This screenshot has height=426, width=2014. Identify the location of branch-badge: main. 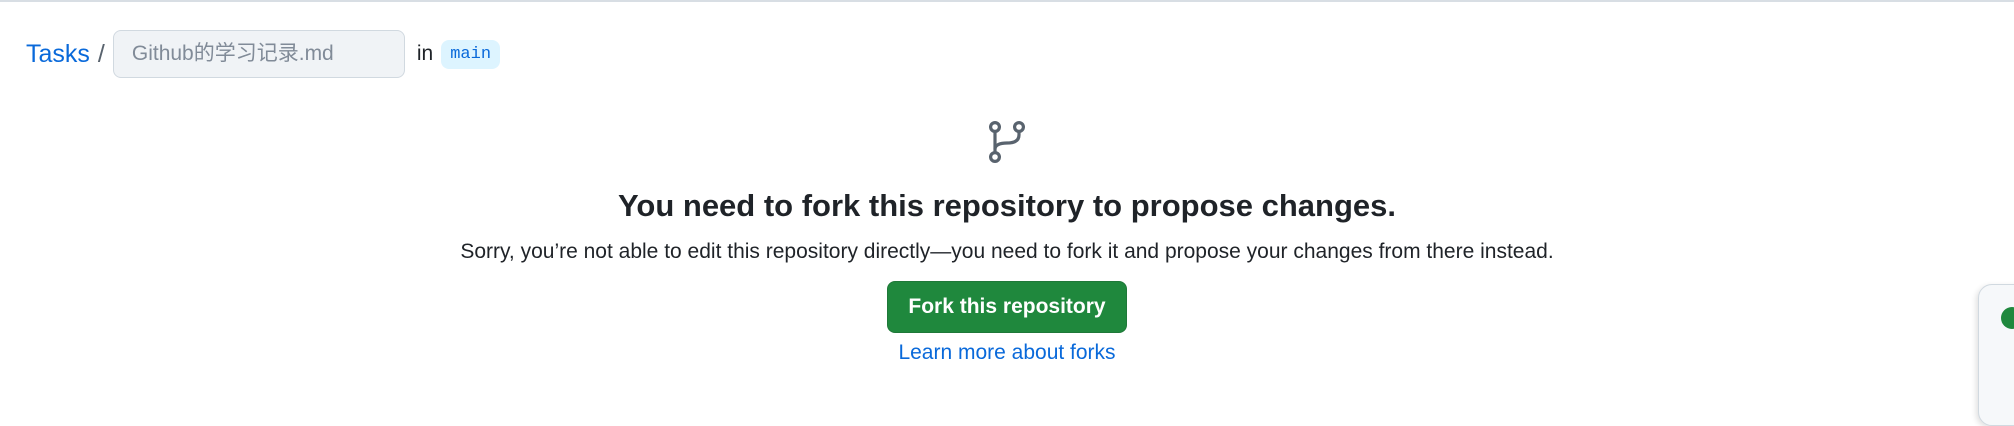
(471, 54).